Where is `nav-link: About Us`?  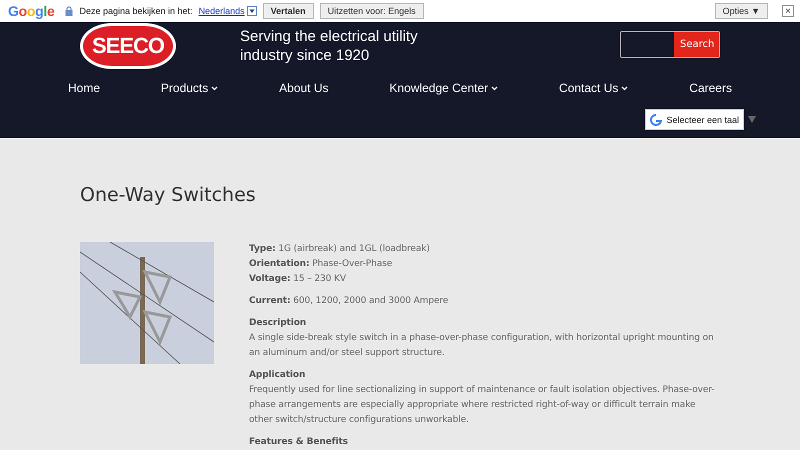
nav-link: About Us is located at coordinates (304, 88).